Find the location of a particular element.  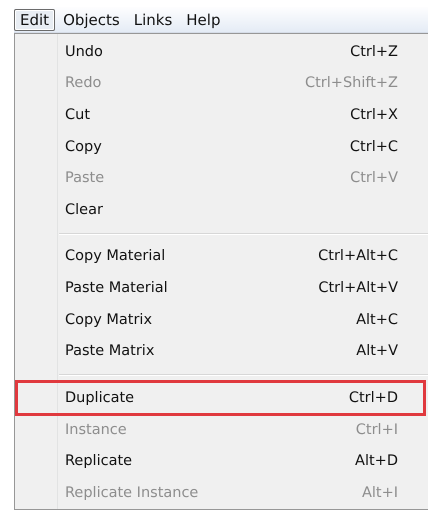

menu-item: Paste Matrix Alt+V is located at coordinates (221, 351).